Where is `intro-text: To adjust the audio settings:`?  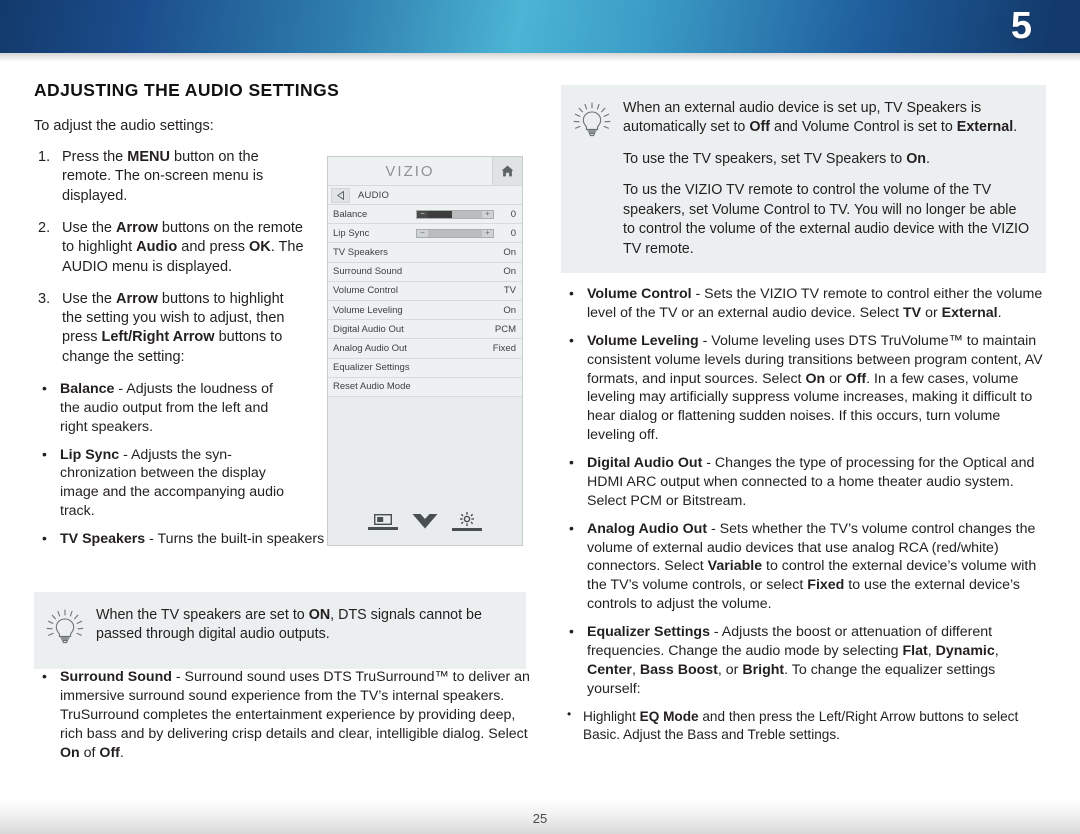 intro-text: To adjust the audio settings: is located at coordinates (124, 126).